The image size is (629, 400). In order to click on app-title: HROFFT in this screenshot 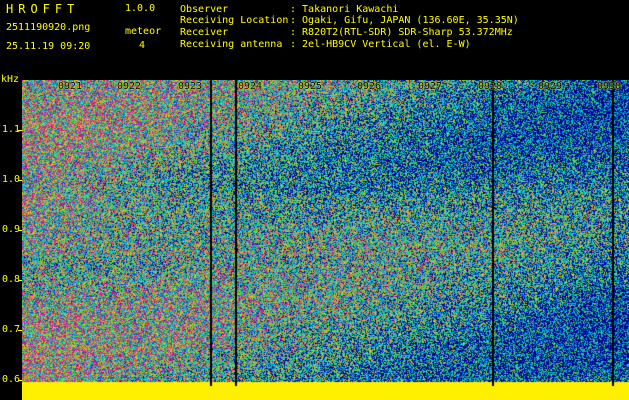, I will do `click(43, 9)`.